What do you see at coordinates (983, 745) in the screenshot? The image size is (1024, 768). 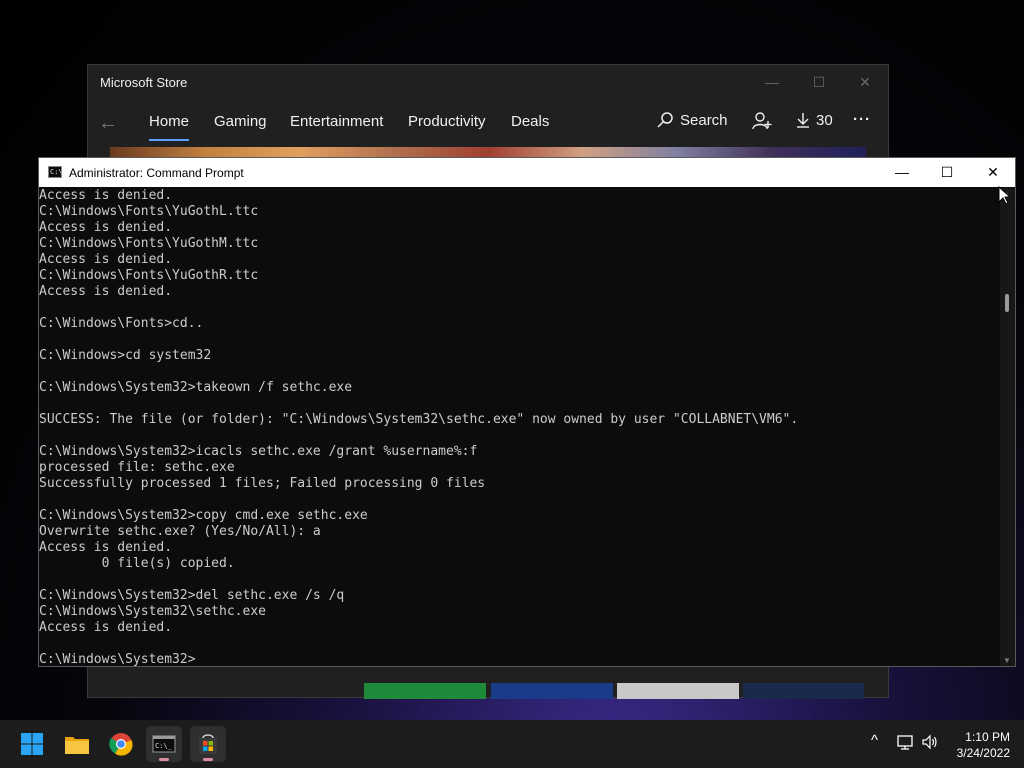 I see `taskbar-clock: 1:10 PM 3/24/2022` at bounding box center [983, 745].